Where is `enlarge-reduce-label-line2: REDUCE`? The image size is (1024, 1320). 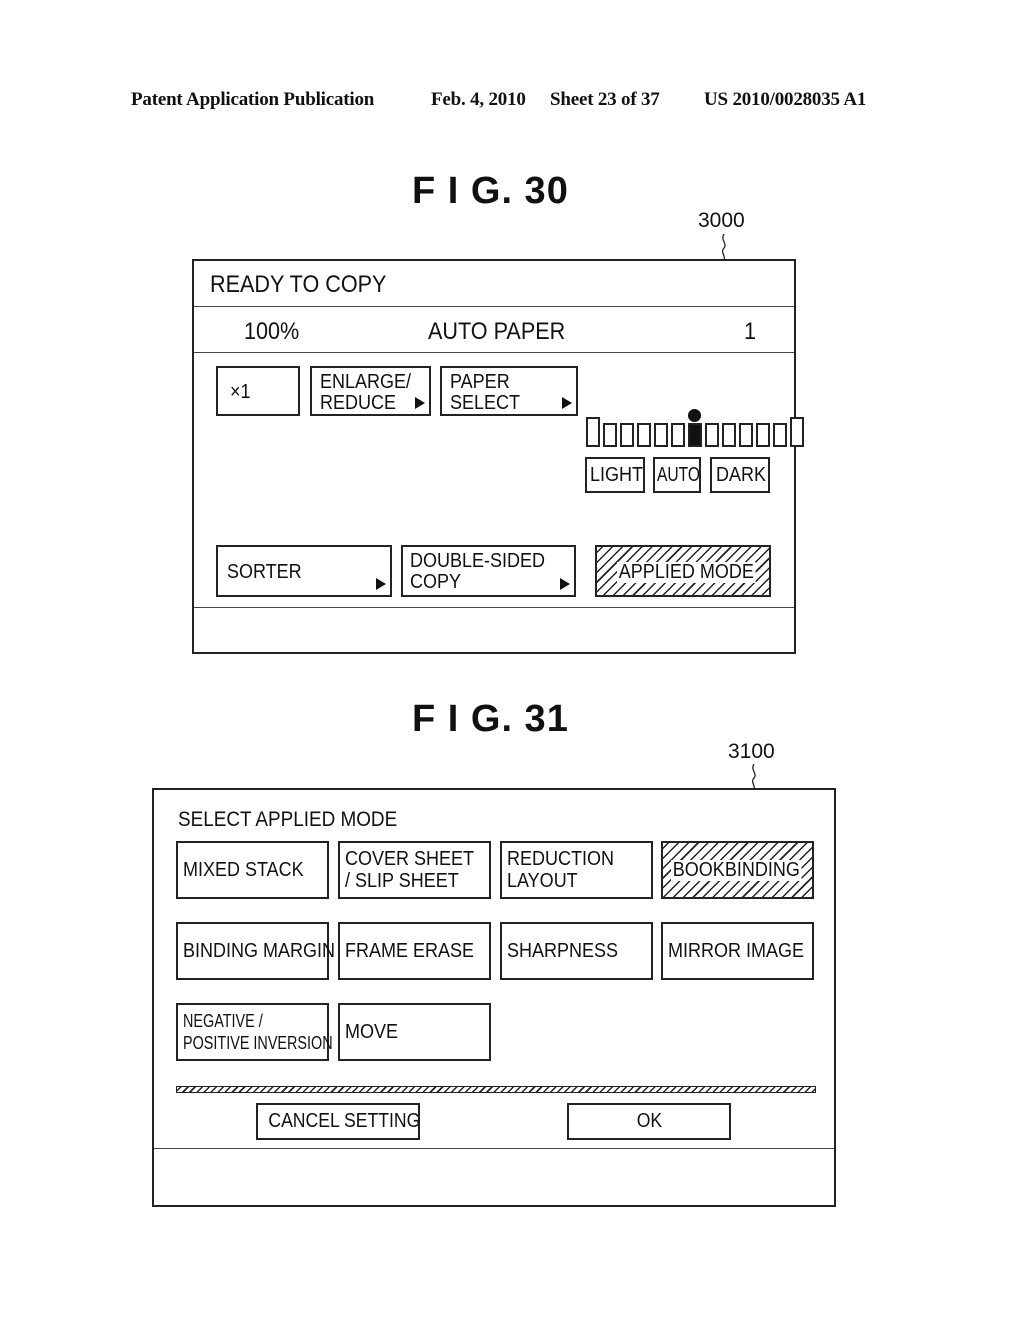 enlarge-reduce-label-line2: REDUCE is located at coordinates (358, 403).